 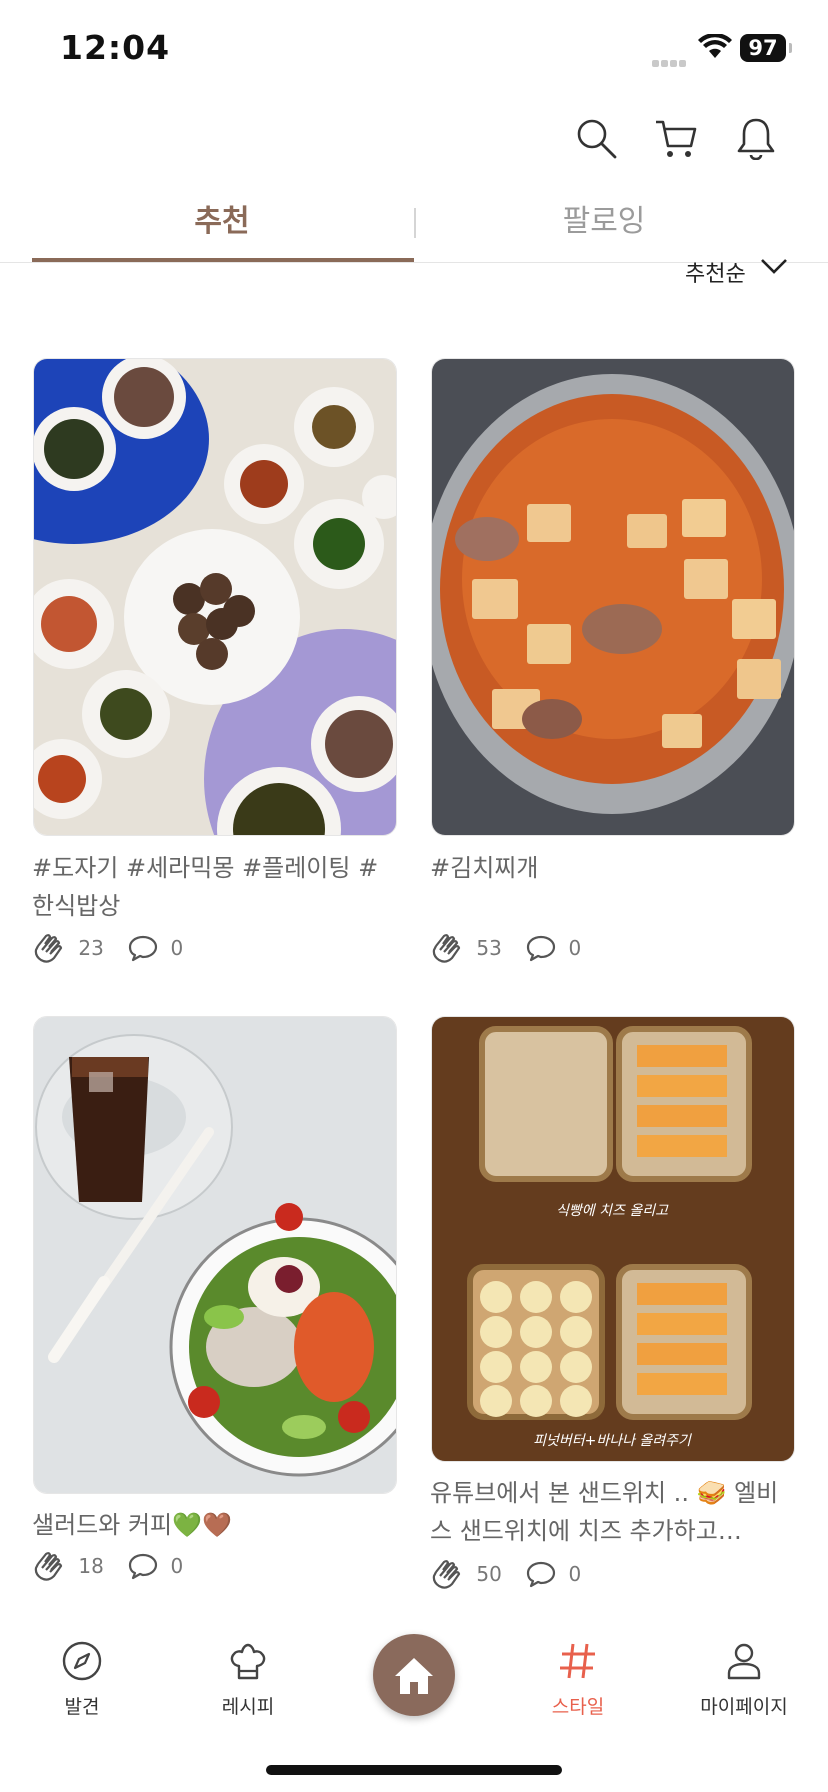 What do you see at coordinates (215, 597) in the screenshot?
I see `post-image-korean-meal` at bounding box center [215, 597].